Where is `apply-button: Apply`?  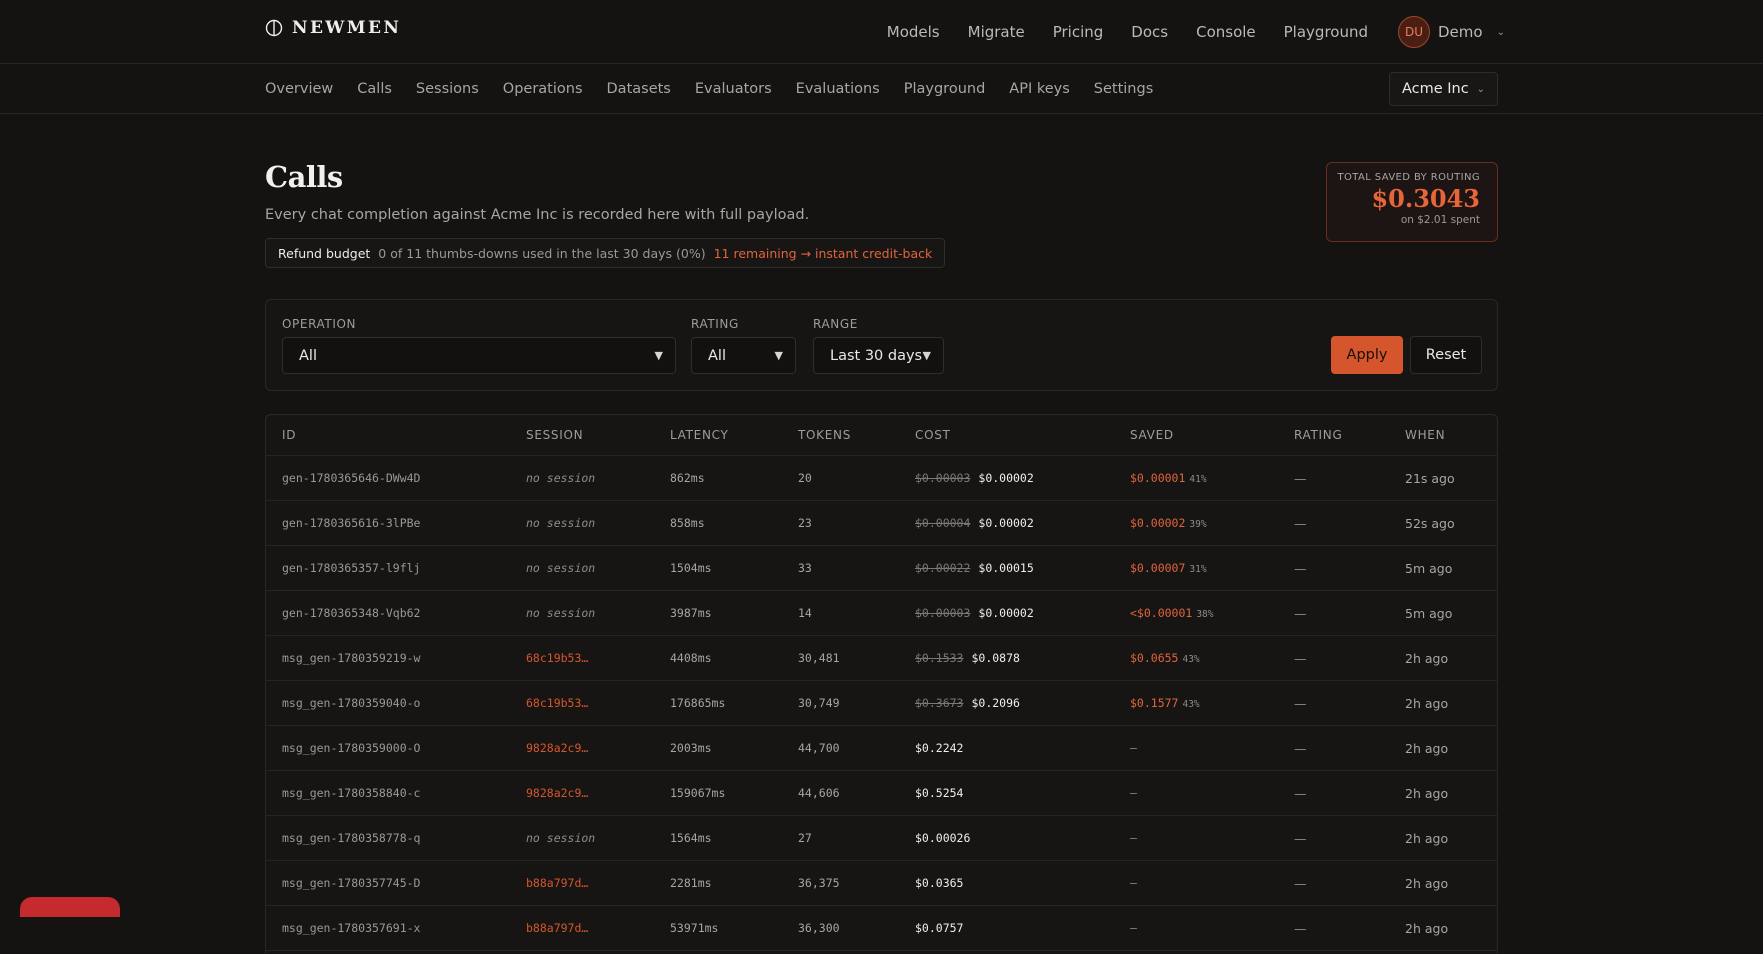 apply-button: Apply is located at coordinates (1367, 355).